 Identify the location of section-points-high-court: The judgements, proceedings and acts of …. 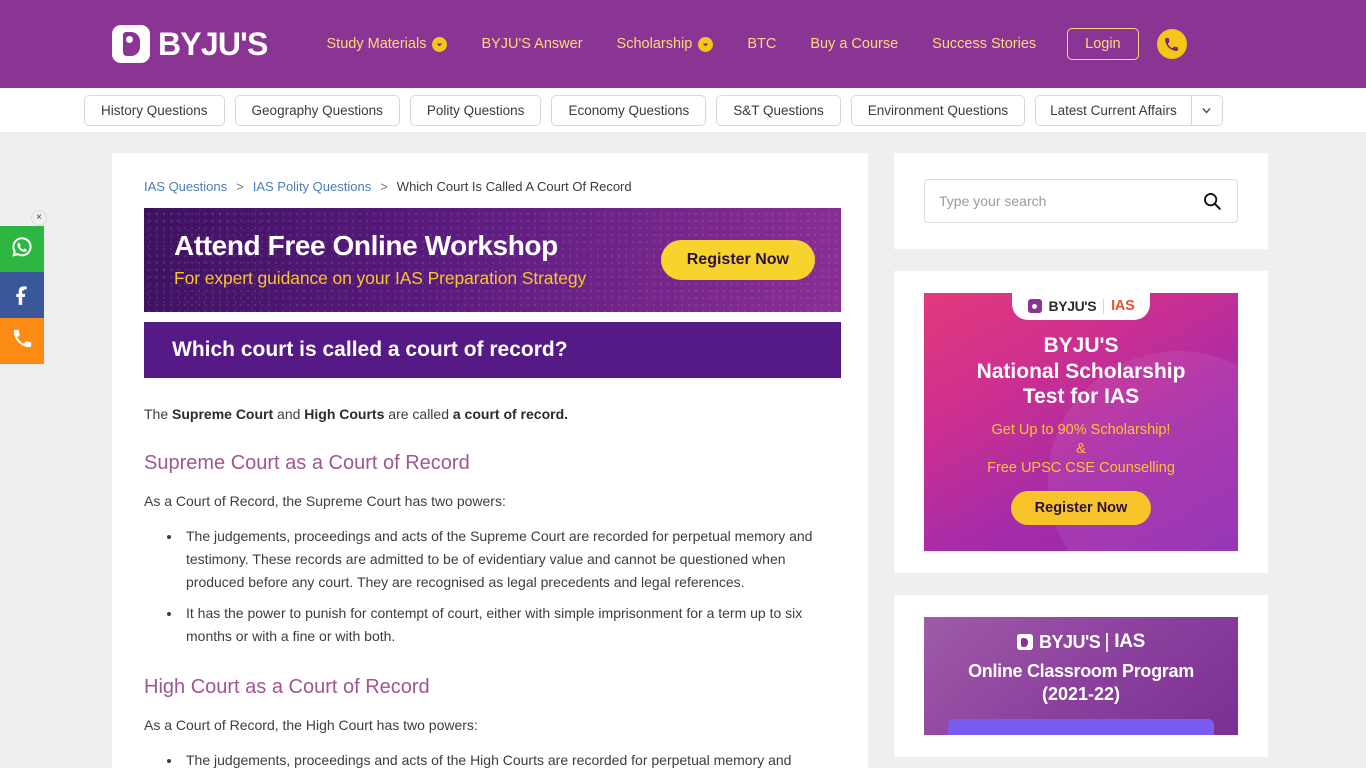
(490, 758).